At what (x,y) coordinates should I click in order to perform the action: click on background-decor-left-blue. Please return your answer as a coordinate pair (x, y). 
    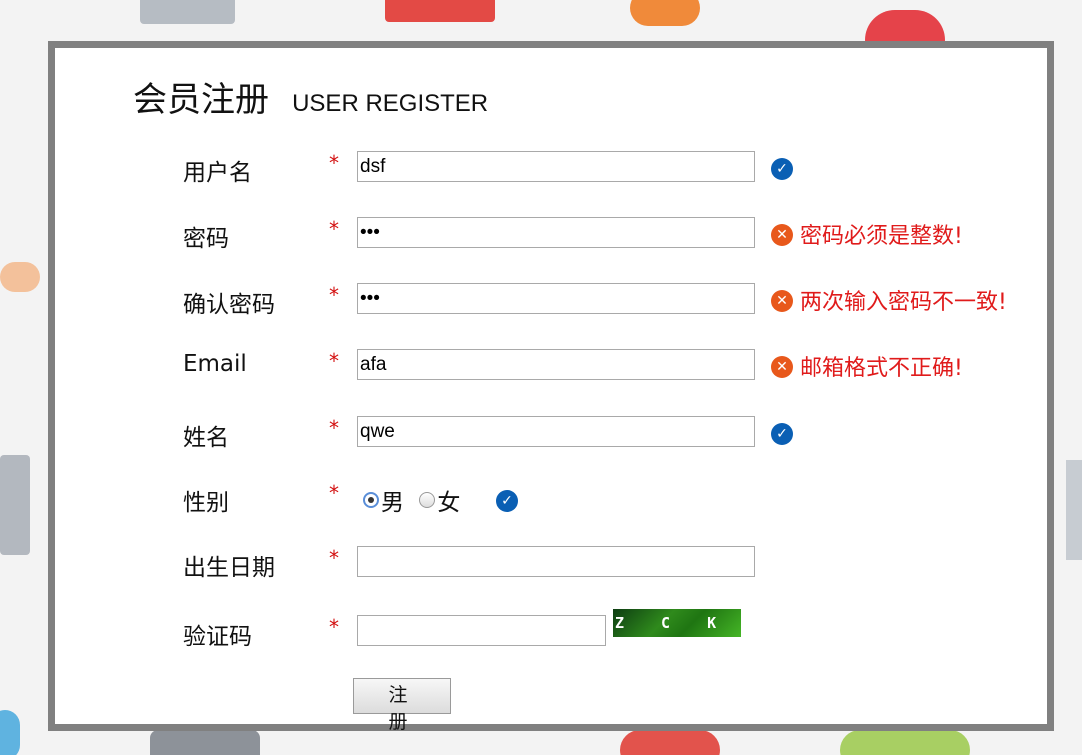
    Looking at the image, I should click on (10, 732).